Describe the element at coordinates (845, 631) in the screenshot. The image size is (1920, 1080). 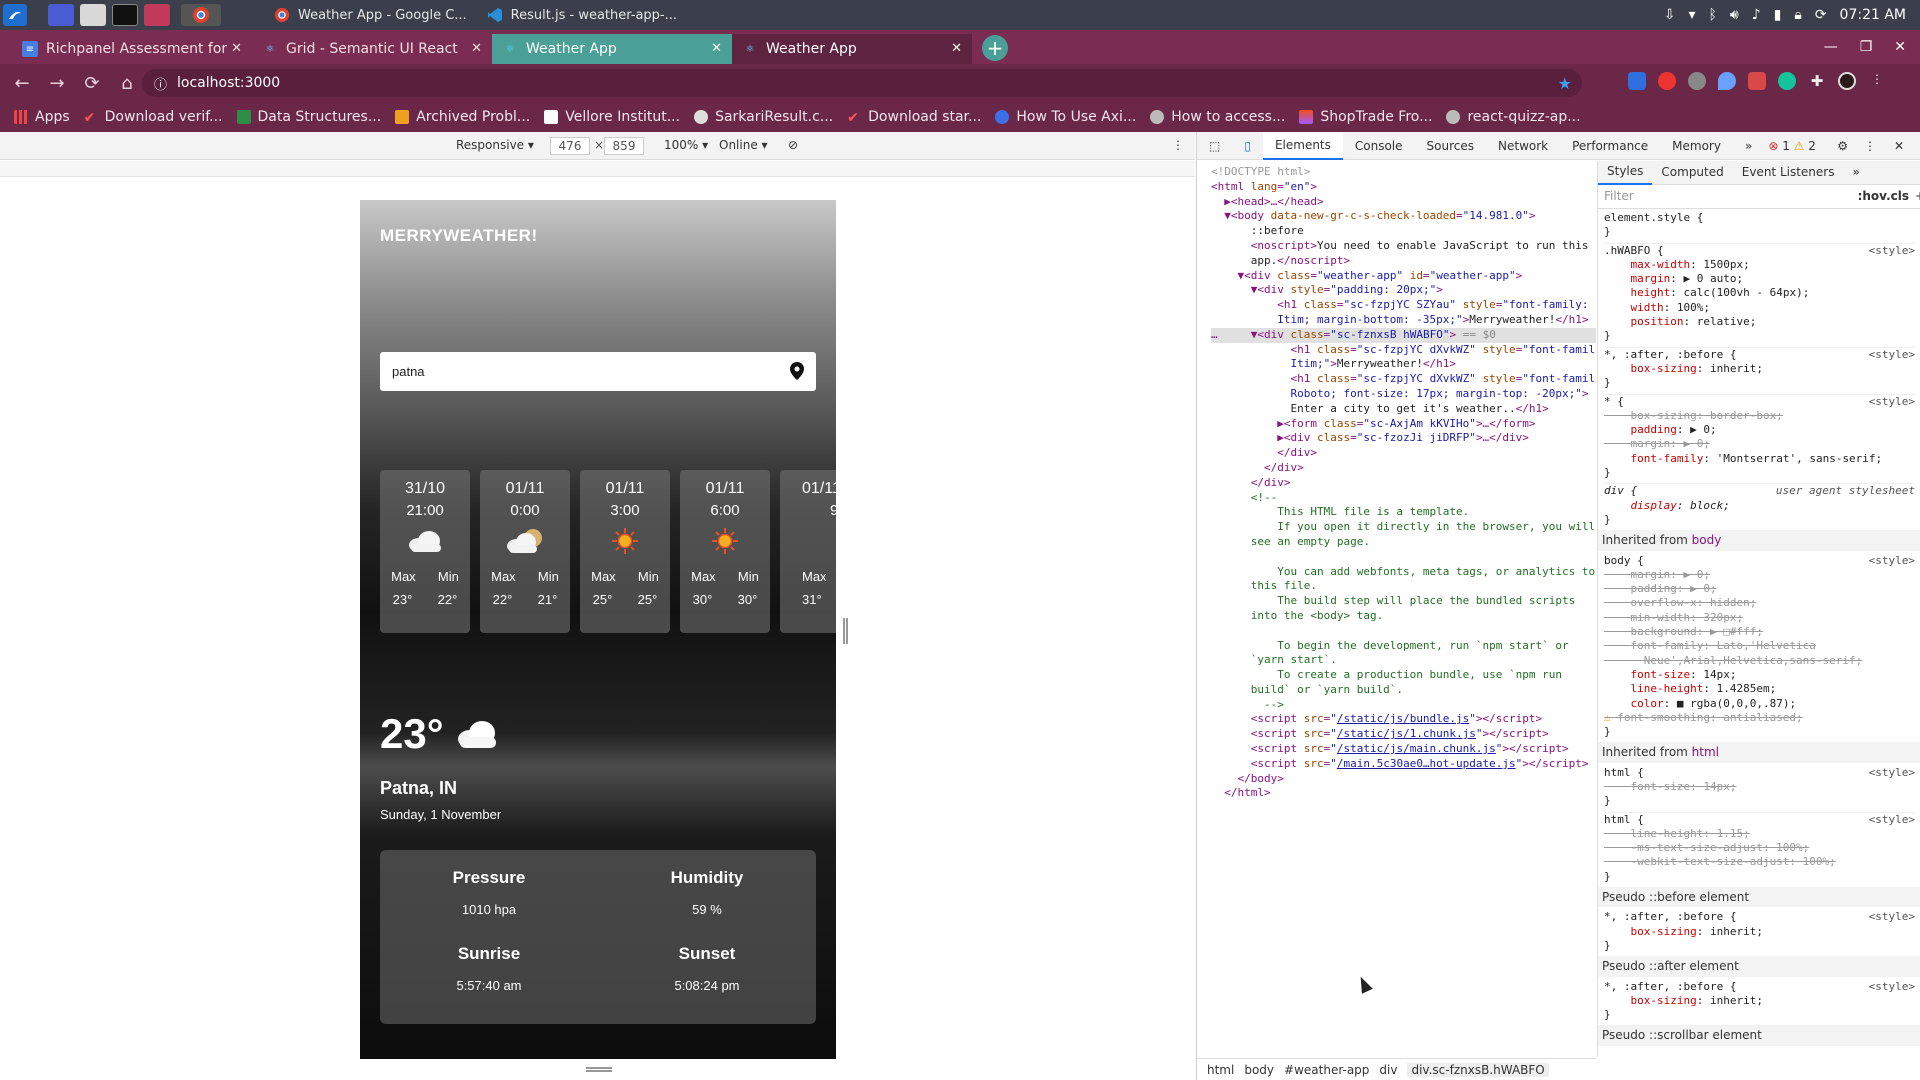
I see `viewport-width-resize-handle` at that location.